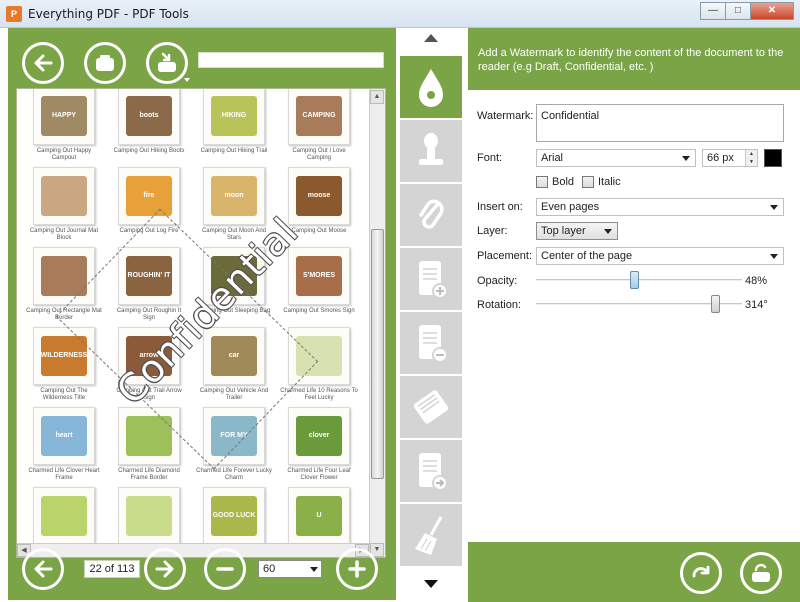  I want to click on bold-label: Bold, so click(563, 182).